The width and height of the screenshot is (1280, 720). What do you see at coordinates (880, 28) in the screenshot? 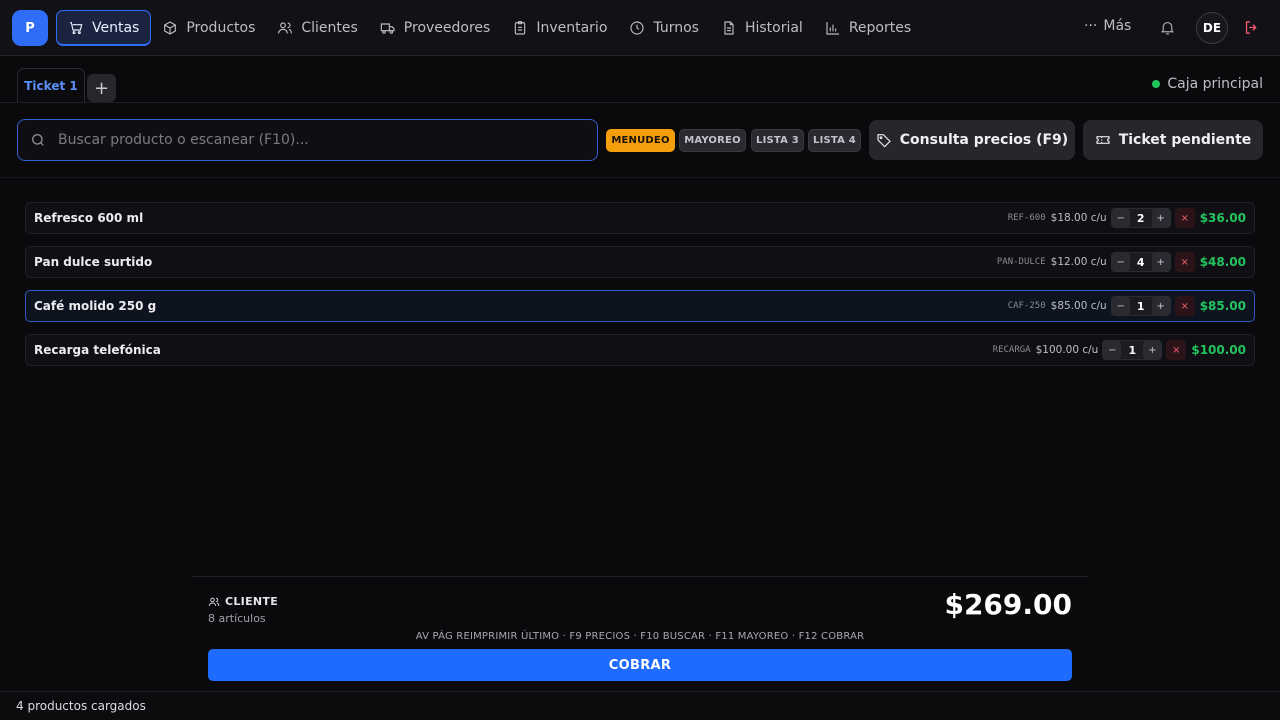
I see `nav-label: Reportes` at bounding box center [880, 28].